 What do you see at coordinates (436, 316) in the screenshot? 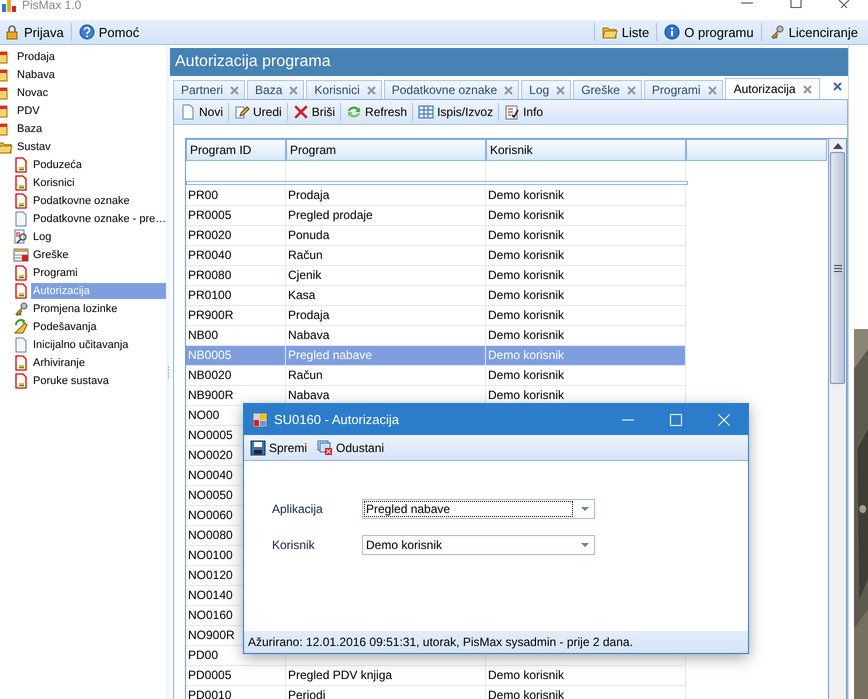
I see `table-row: PR900R Prodaja Demo korisnik` at bounding box center [436, 316].